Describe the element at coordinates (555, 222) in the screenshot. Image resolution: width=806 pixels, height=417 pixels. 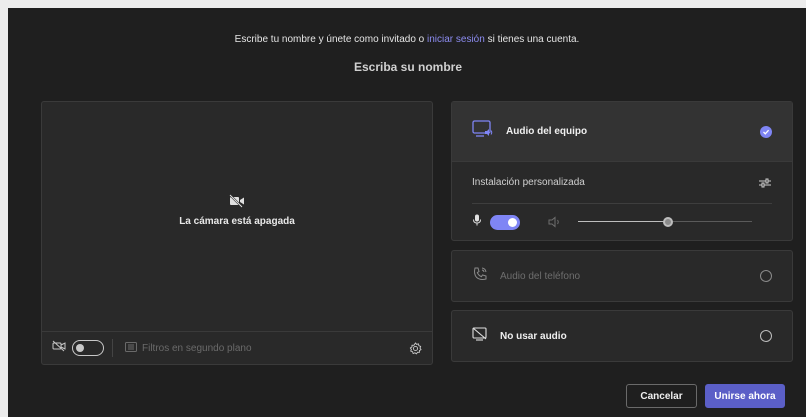
I see `speaker-icon` at that location.